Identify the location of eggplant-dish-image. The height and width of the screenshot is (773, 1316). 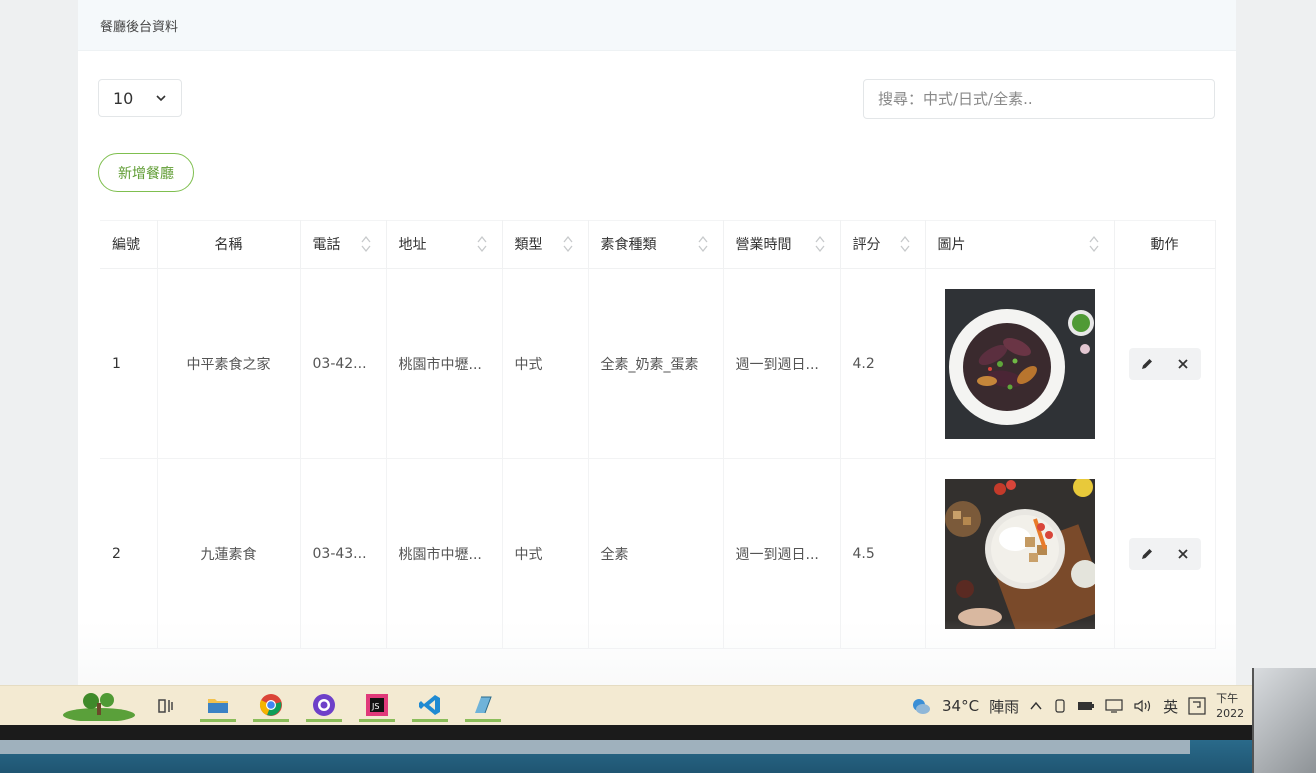
(1019, 363).